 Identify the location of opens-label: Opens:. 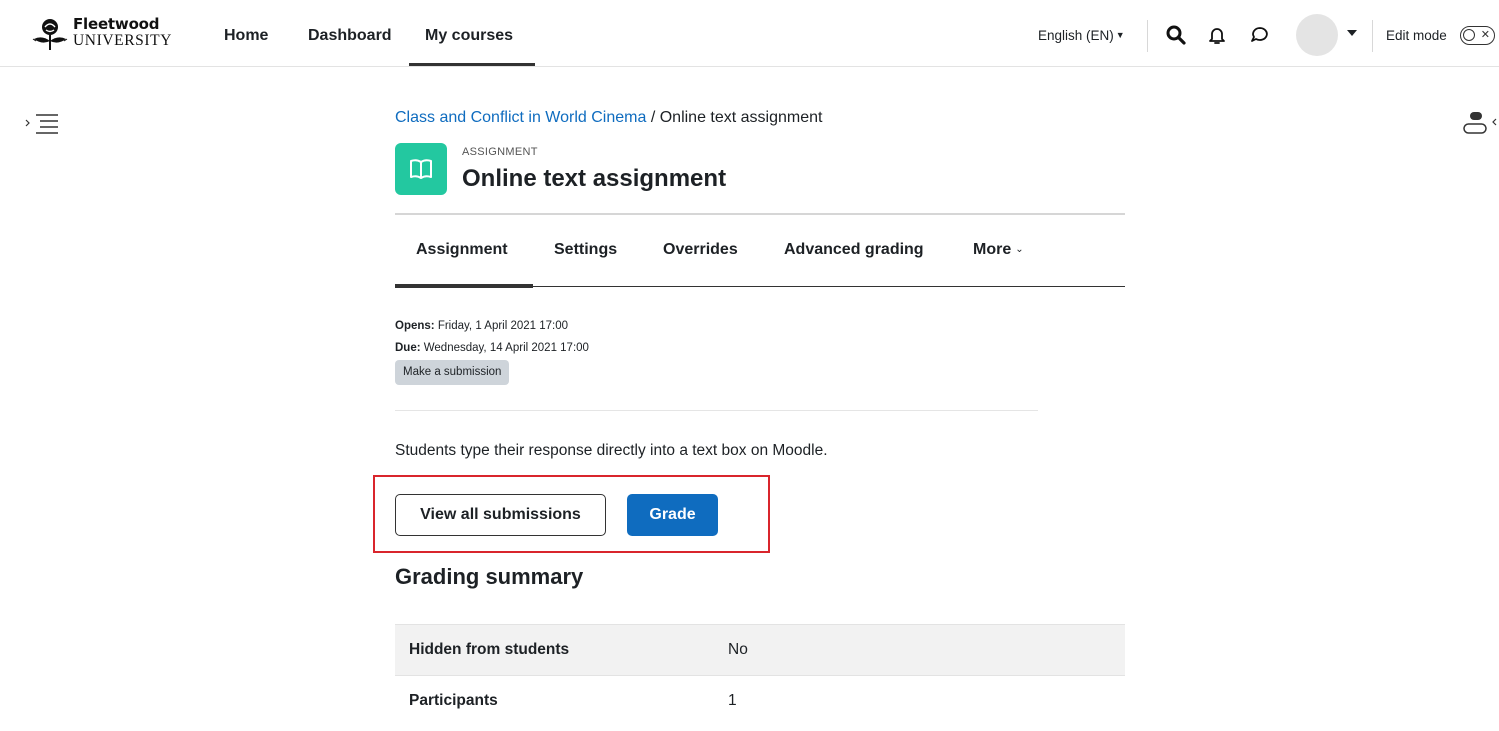
(415, 326).